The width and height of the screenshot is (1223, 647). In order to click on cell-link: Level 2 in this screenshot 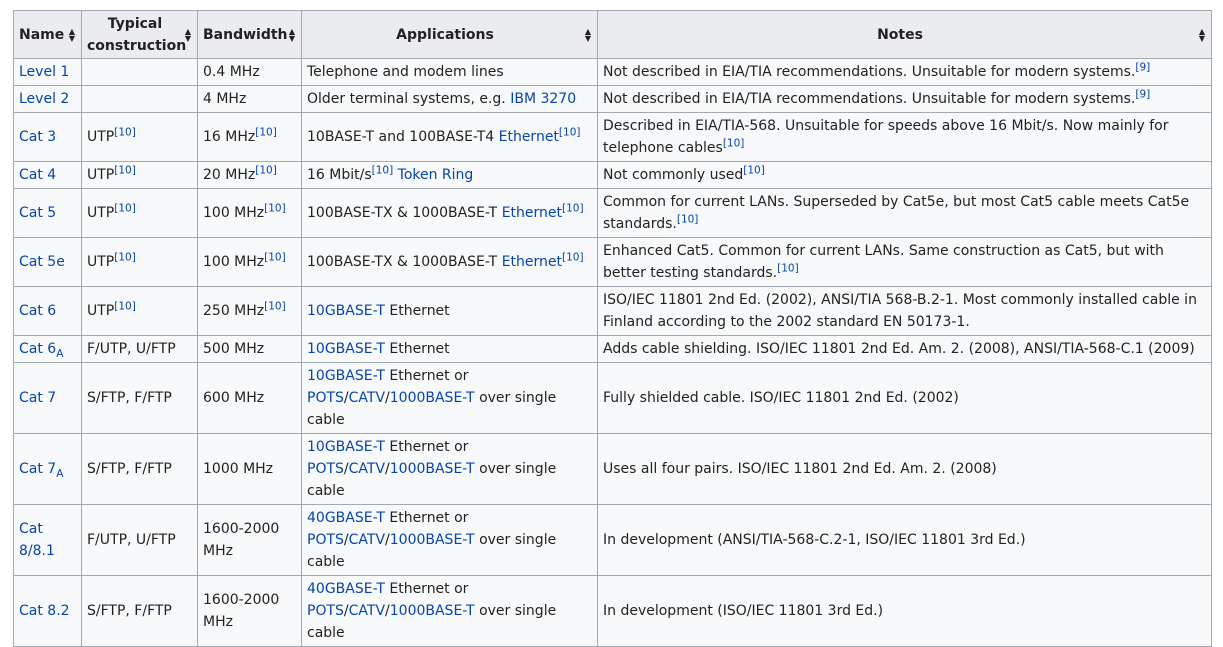, I will do `click(44, 99)`.